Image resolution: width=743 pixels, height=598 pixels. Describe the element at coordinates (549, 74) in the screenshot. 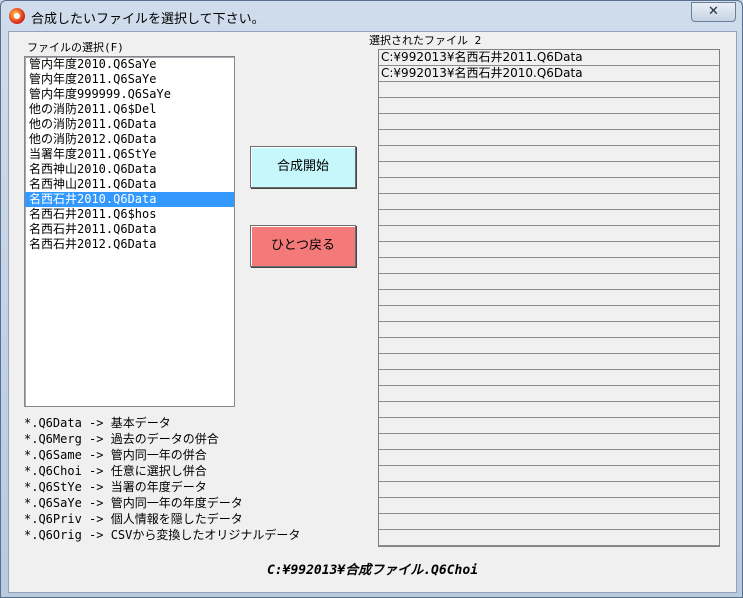

I see `selected-file-row: C:¥992013¥名西石井2010.Q6Data` at that location.